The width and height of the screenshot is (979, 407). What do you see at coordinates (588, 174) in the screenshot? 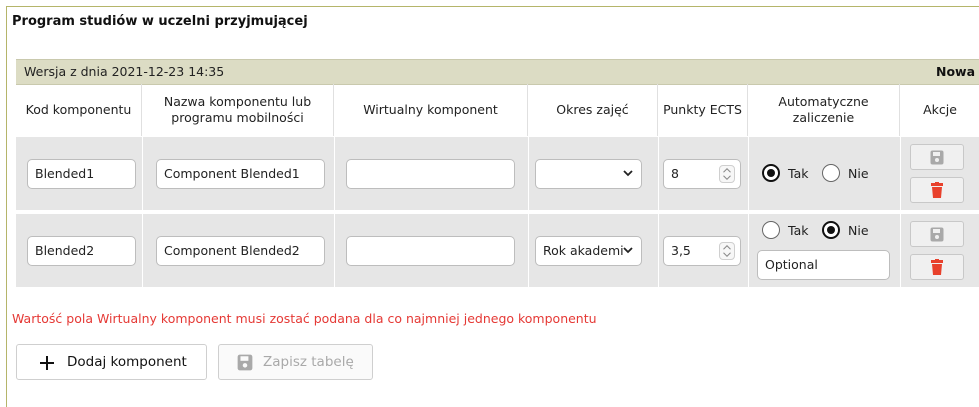
I see `period-select` at bounding box center [588, 174].